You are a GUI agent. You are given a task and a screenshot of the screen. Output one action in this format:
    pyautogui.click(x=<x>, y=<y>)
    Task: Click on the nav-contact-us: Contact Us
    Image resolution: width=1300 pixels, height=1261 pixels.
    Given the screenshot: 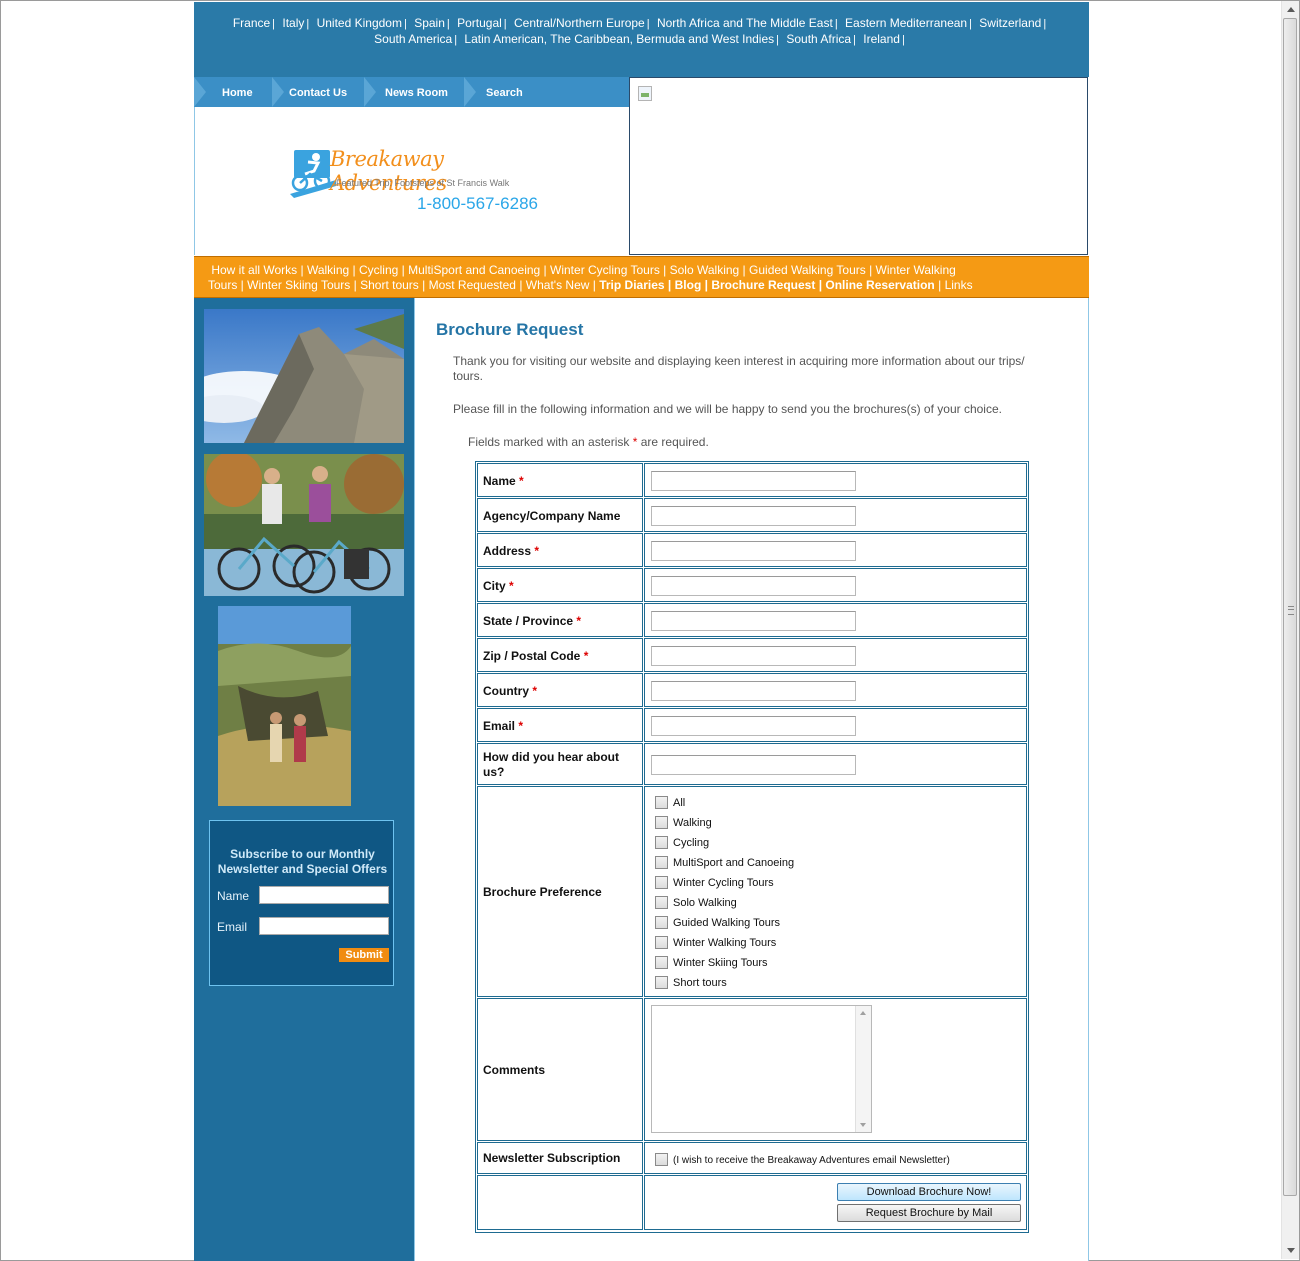 What is the action you would take?
    pyautogui.click(x=318, y=92)
    